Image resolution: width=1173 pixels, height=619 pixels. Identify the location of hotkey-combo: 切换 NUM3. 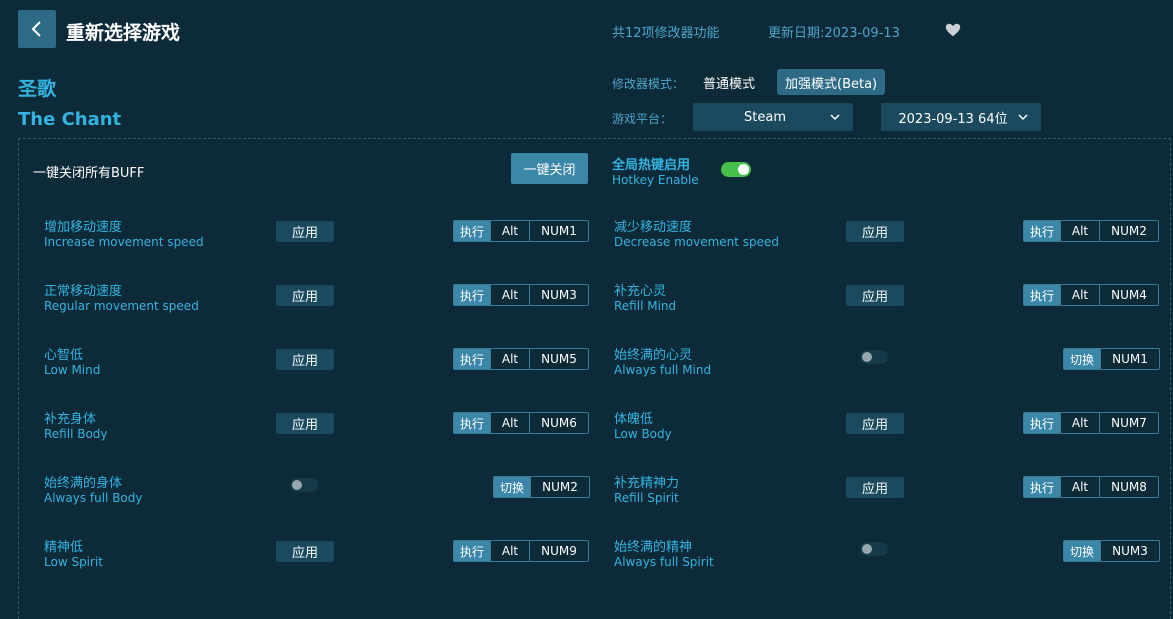
(1111, 551).